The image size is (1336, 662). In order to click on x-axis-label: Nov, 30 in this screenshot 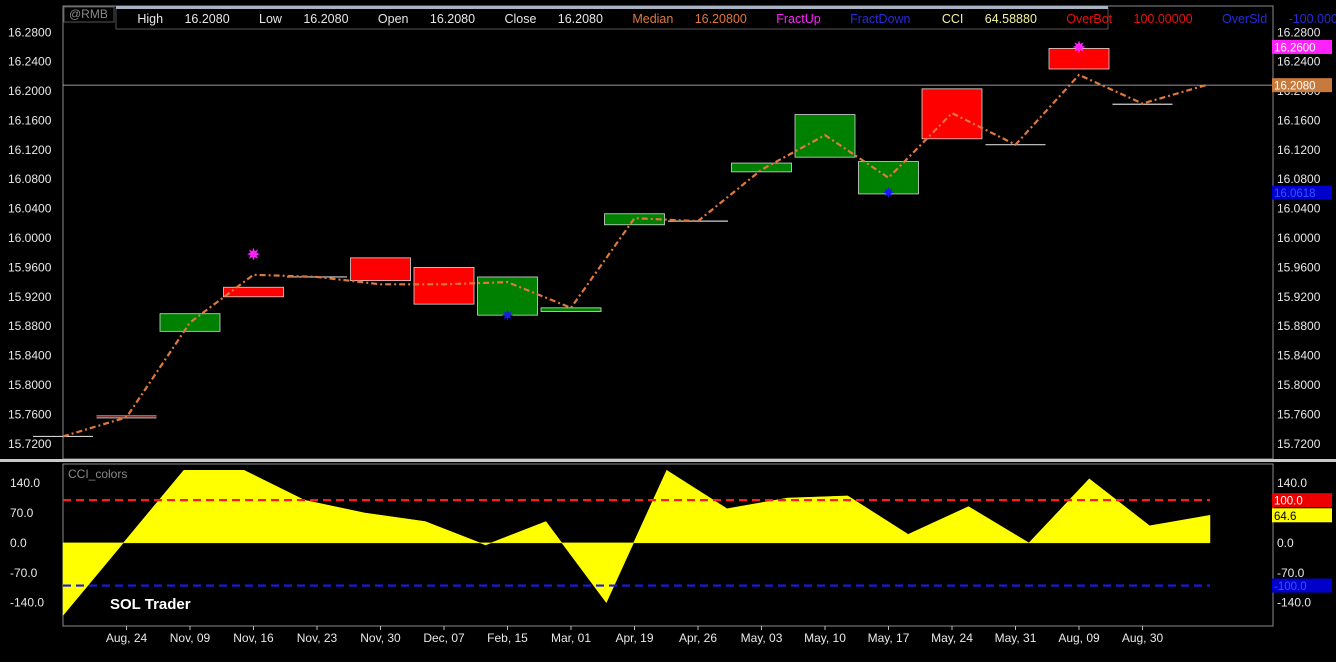, I will do `click(380, 638)`.